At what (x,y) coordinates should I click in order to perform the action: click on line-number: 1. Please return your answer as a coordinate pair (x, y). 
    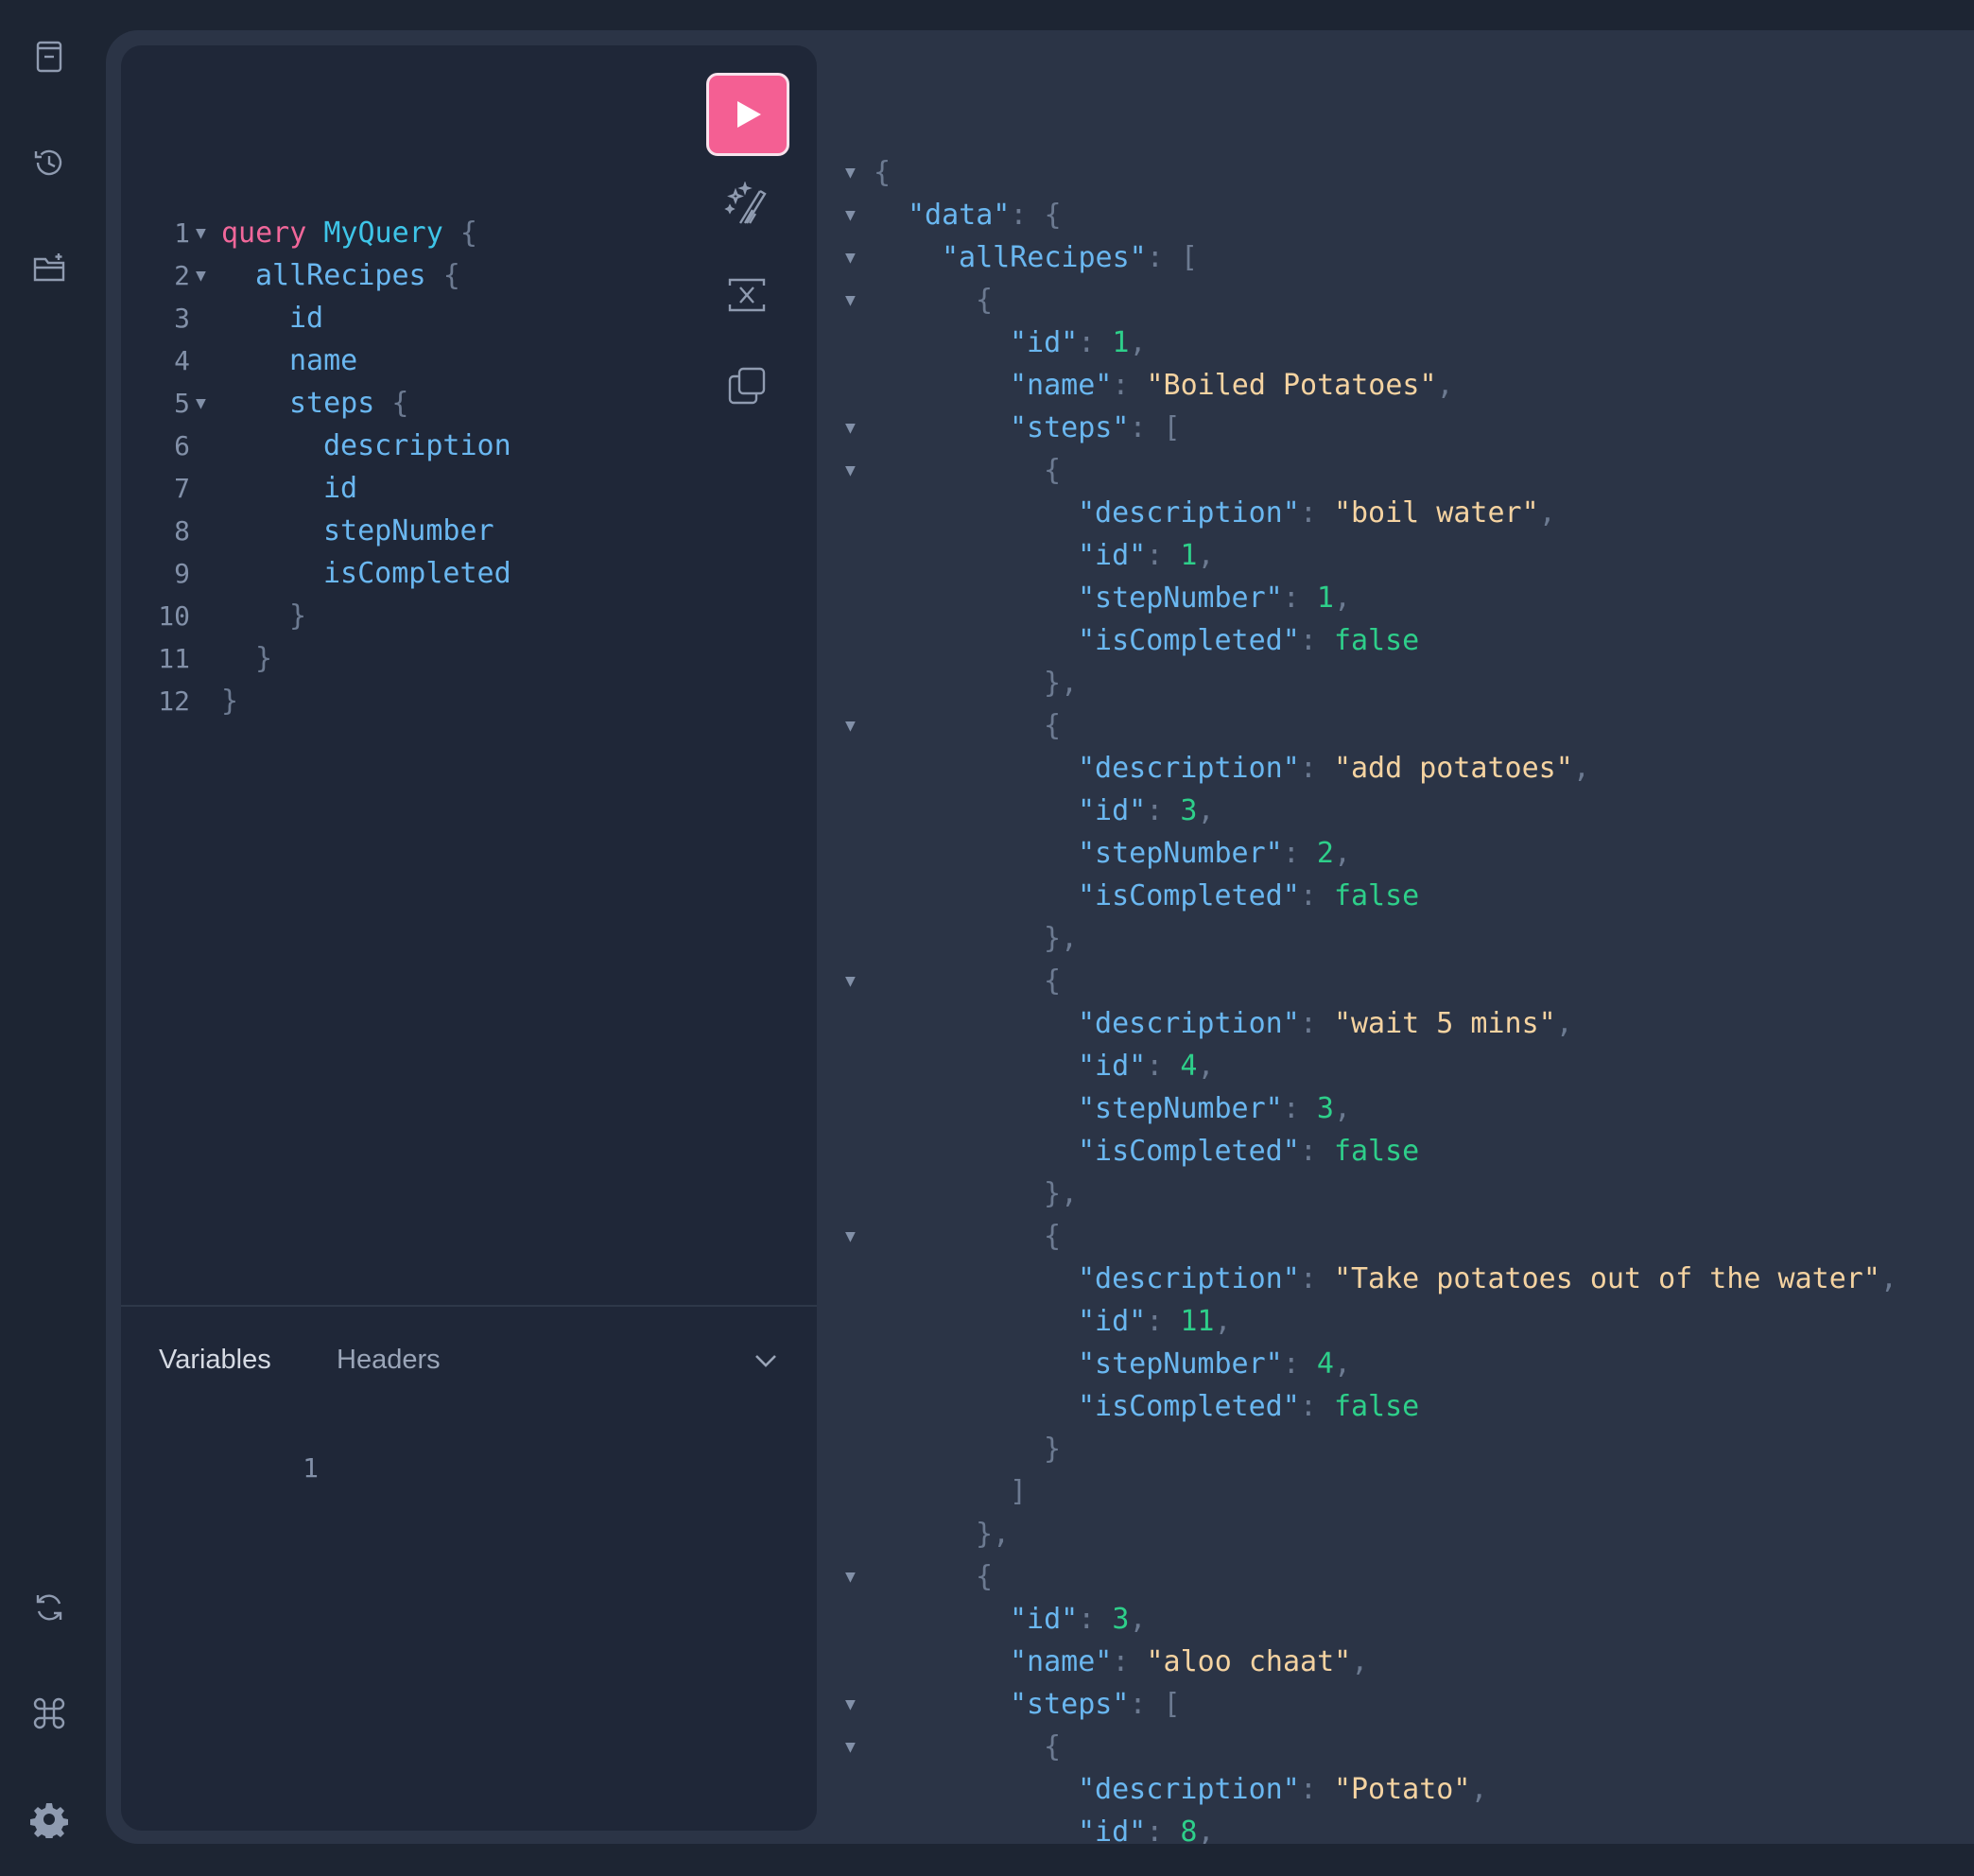
    Looking at the image, I should click on (311, 1468).